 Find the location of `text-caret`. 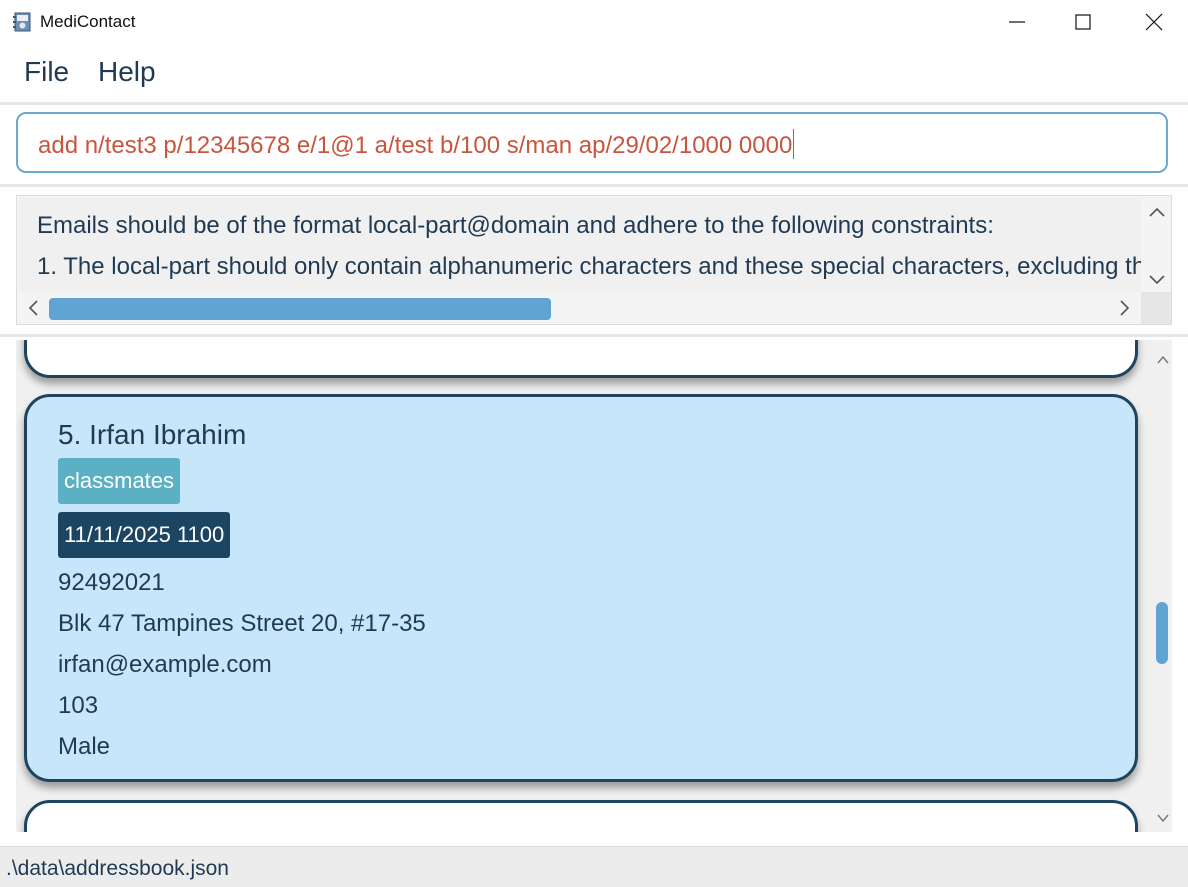

text-caret is located at coordinates (794, 144).